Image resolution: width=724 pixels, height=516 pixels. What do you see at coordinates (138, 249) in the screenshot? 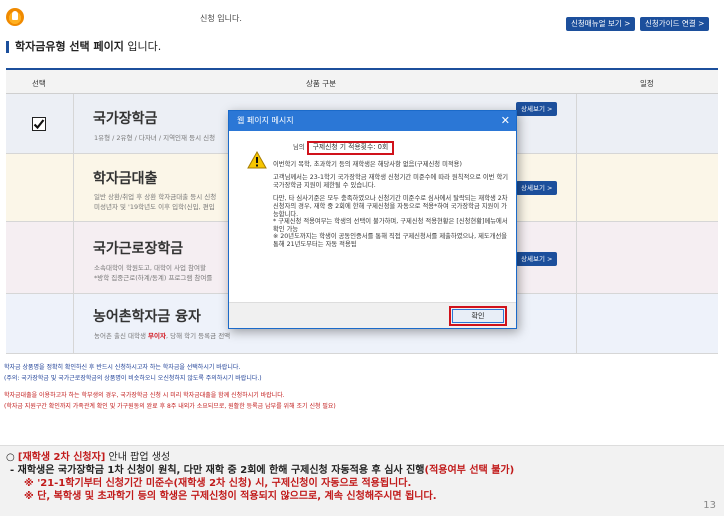
I see `row-name: 국가근로장학금` at bounding box center [138, 249].